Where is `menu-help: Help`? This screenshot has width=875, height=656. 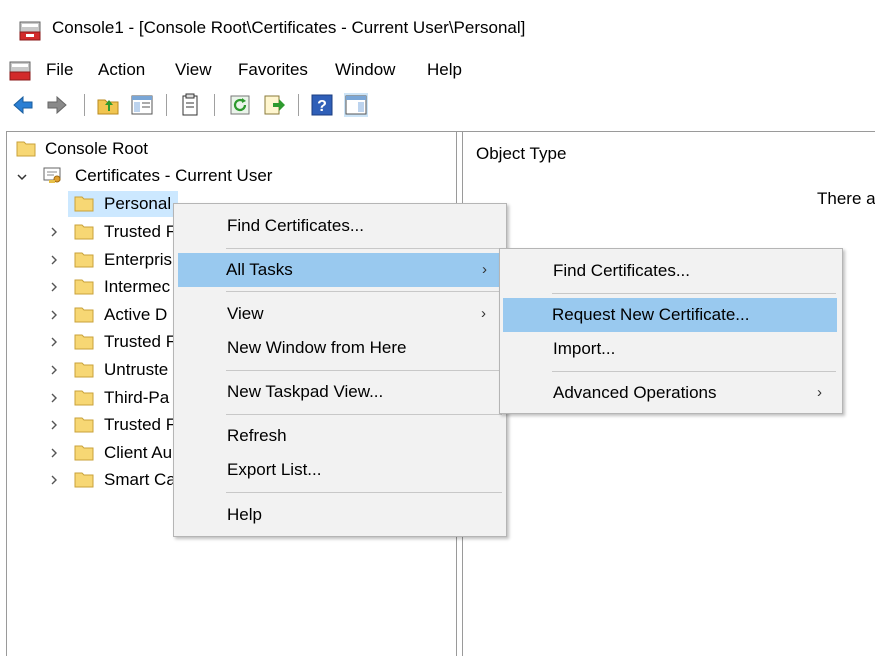
menu-help: Help is located at coordinates (444, 70).